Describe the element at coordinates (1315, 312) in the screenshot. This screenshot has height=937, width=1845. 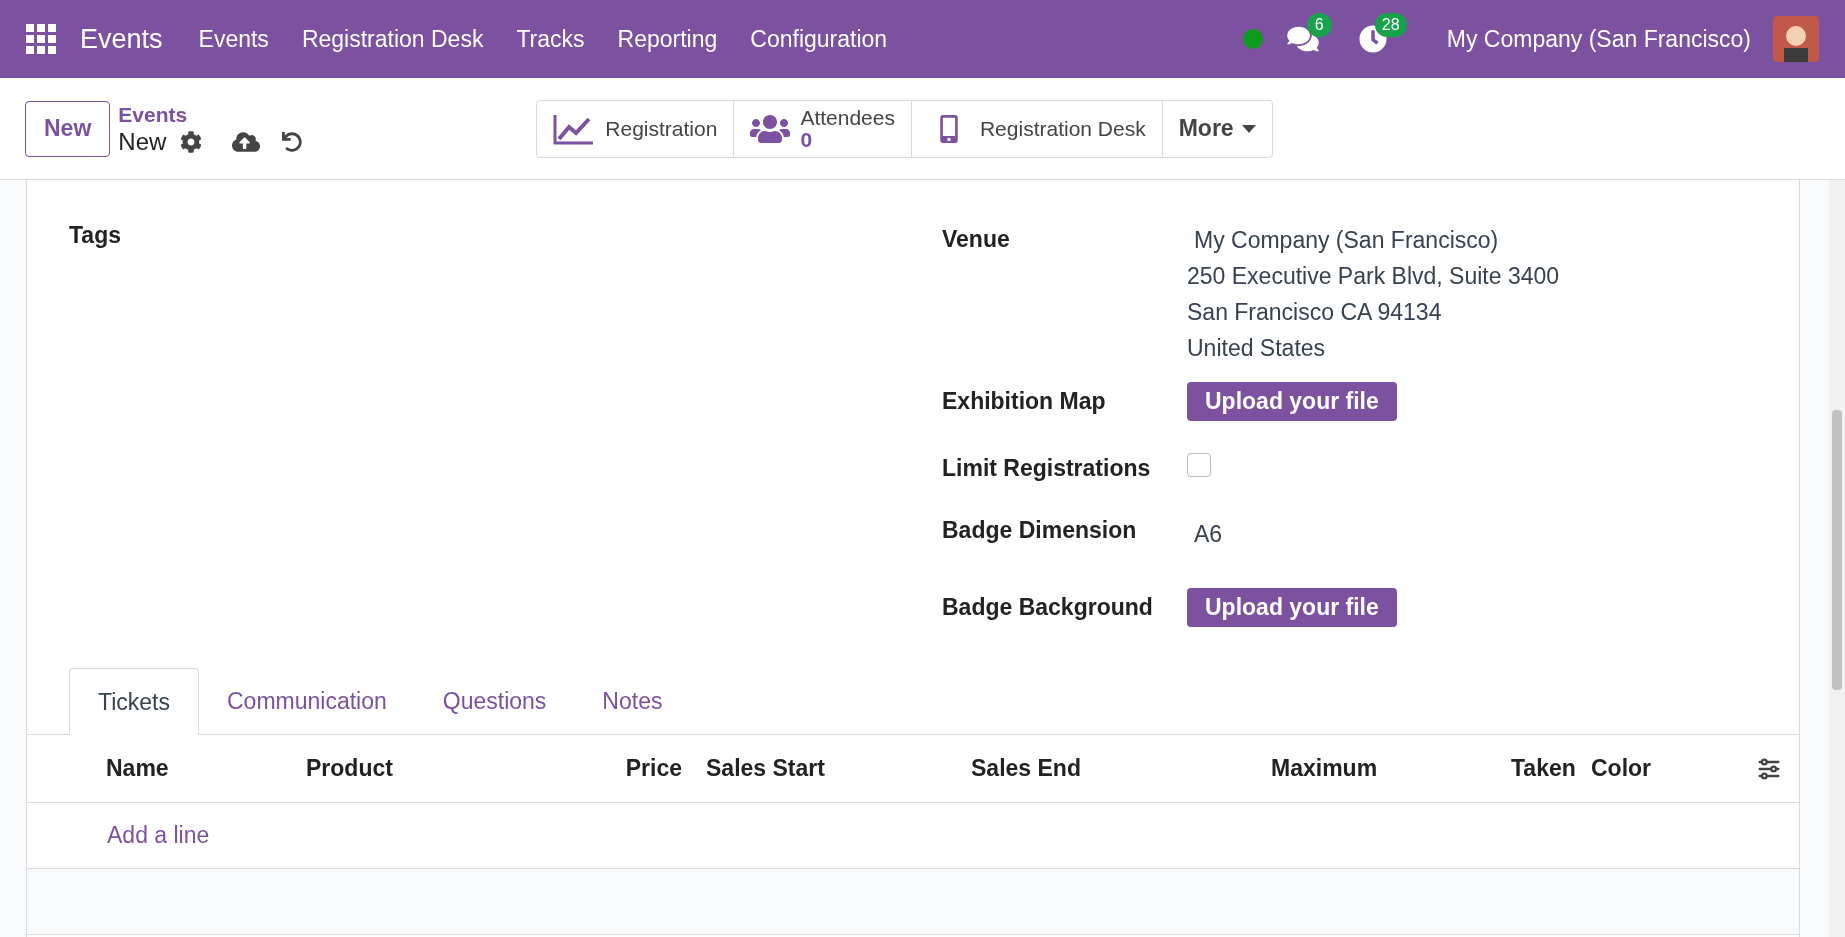
I see `address-line: San Francisco CA 94134` at that location.